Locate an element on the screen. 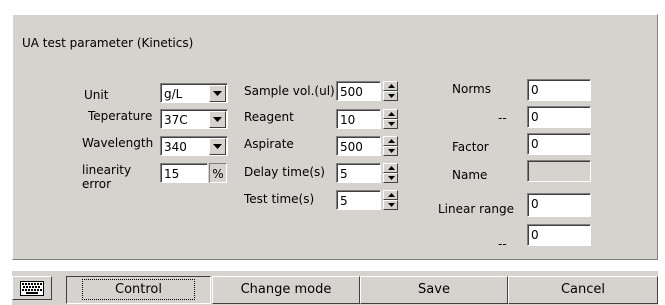 The image size is (665, 305). sample-vol-input: 500 is located at coordinates (358, 91).